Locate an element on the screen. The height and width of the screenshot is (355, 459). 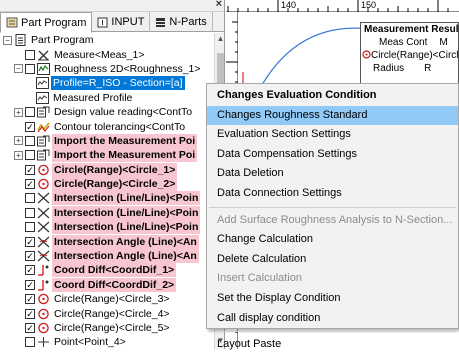
menu-item-data-deletion: Data Deletion is located at coordinates (332, 174).